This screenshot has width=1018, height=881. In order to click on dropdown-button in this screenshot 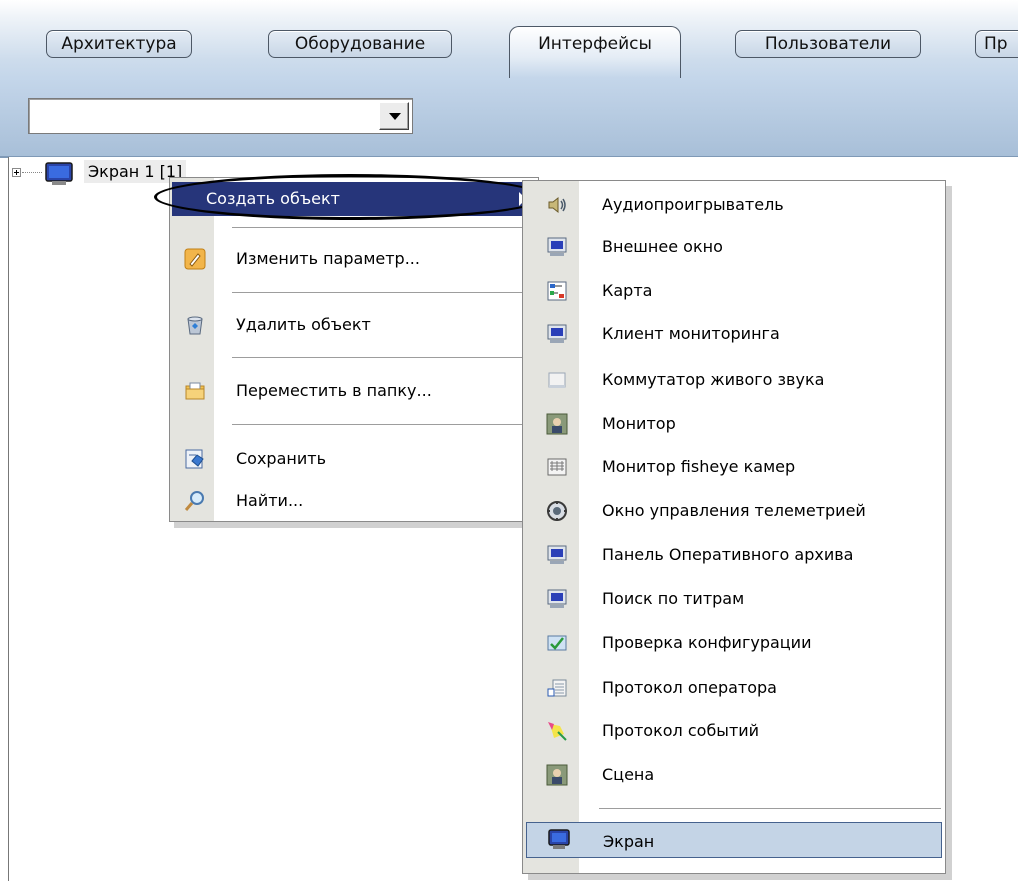, I will do `click(394, 116)`.